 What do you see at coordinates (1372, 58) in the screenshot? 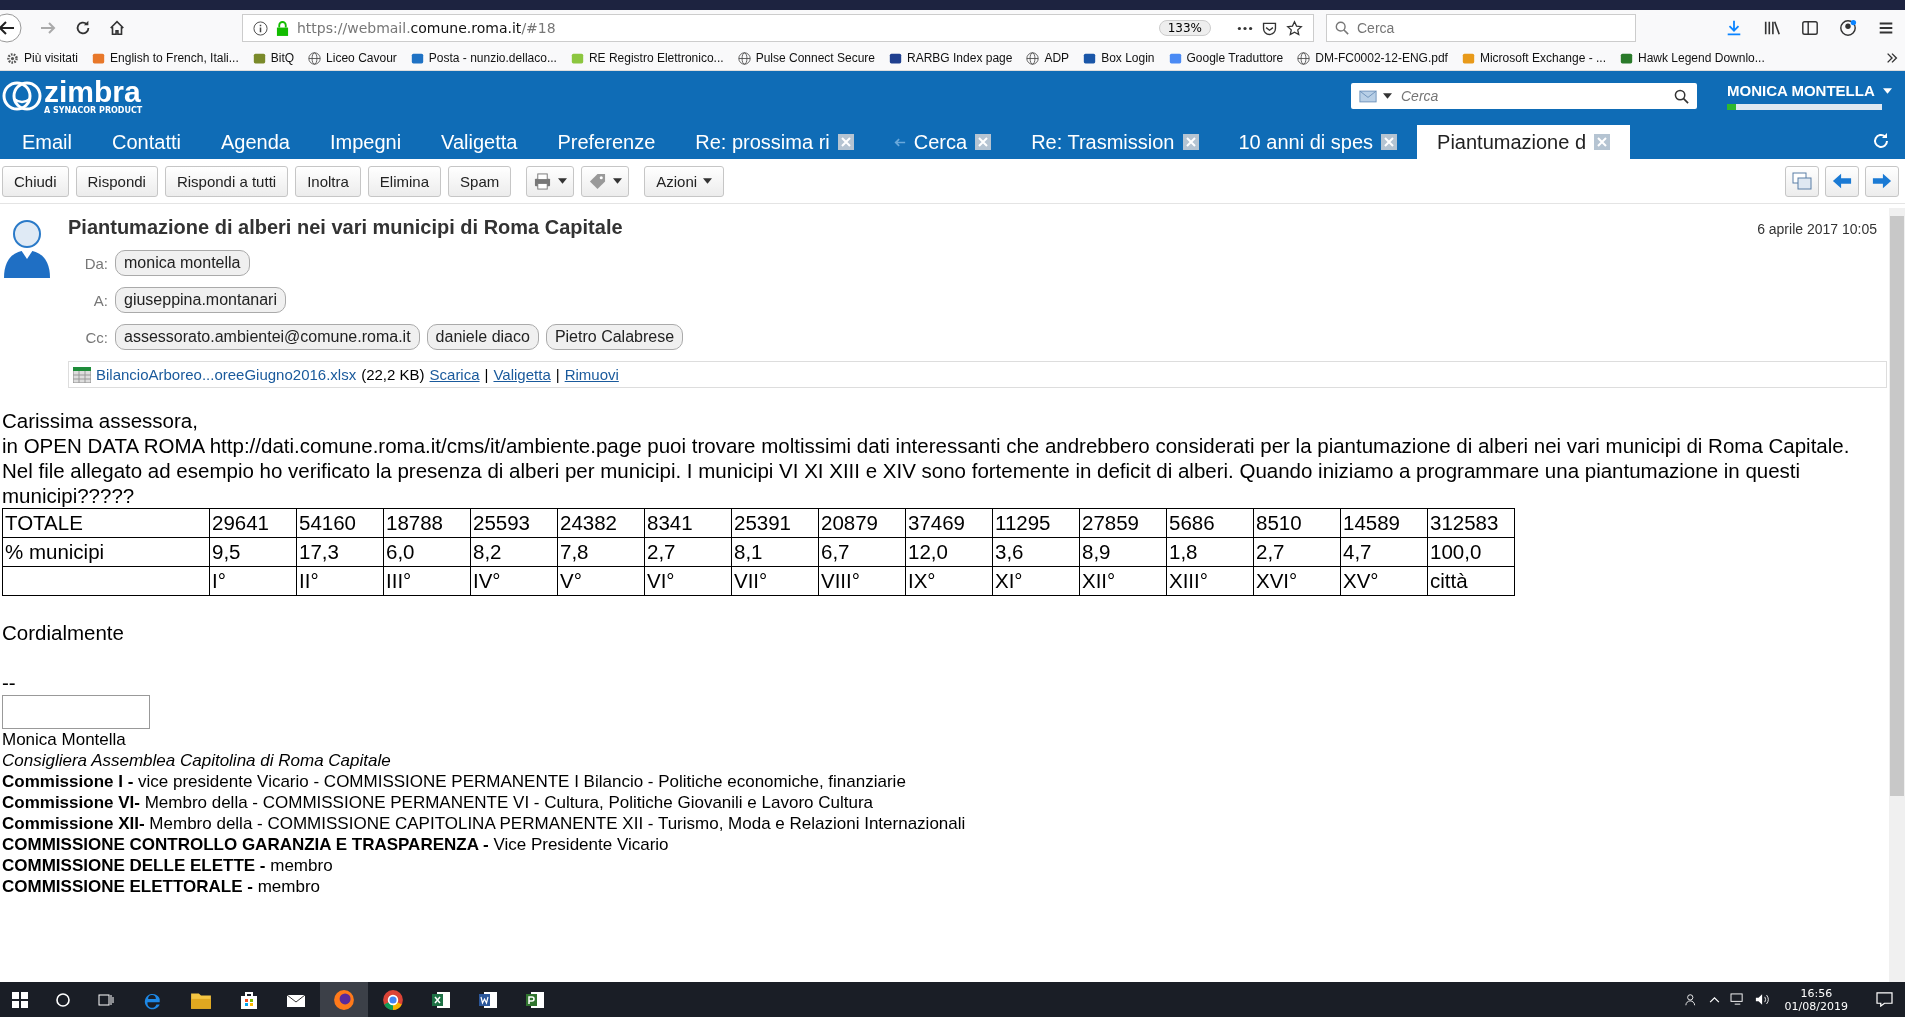
I see `bookmark-item: DM-FC0002-12-ENG.pdf` at bounding box center [1372, 58].